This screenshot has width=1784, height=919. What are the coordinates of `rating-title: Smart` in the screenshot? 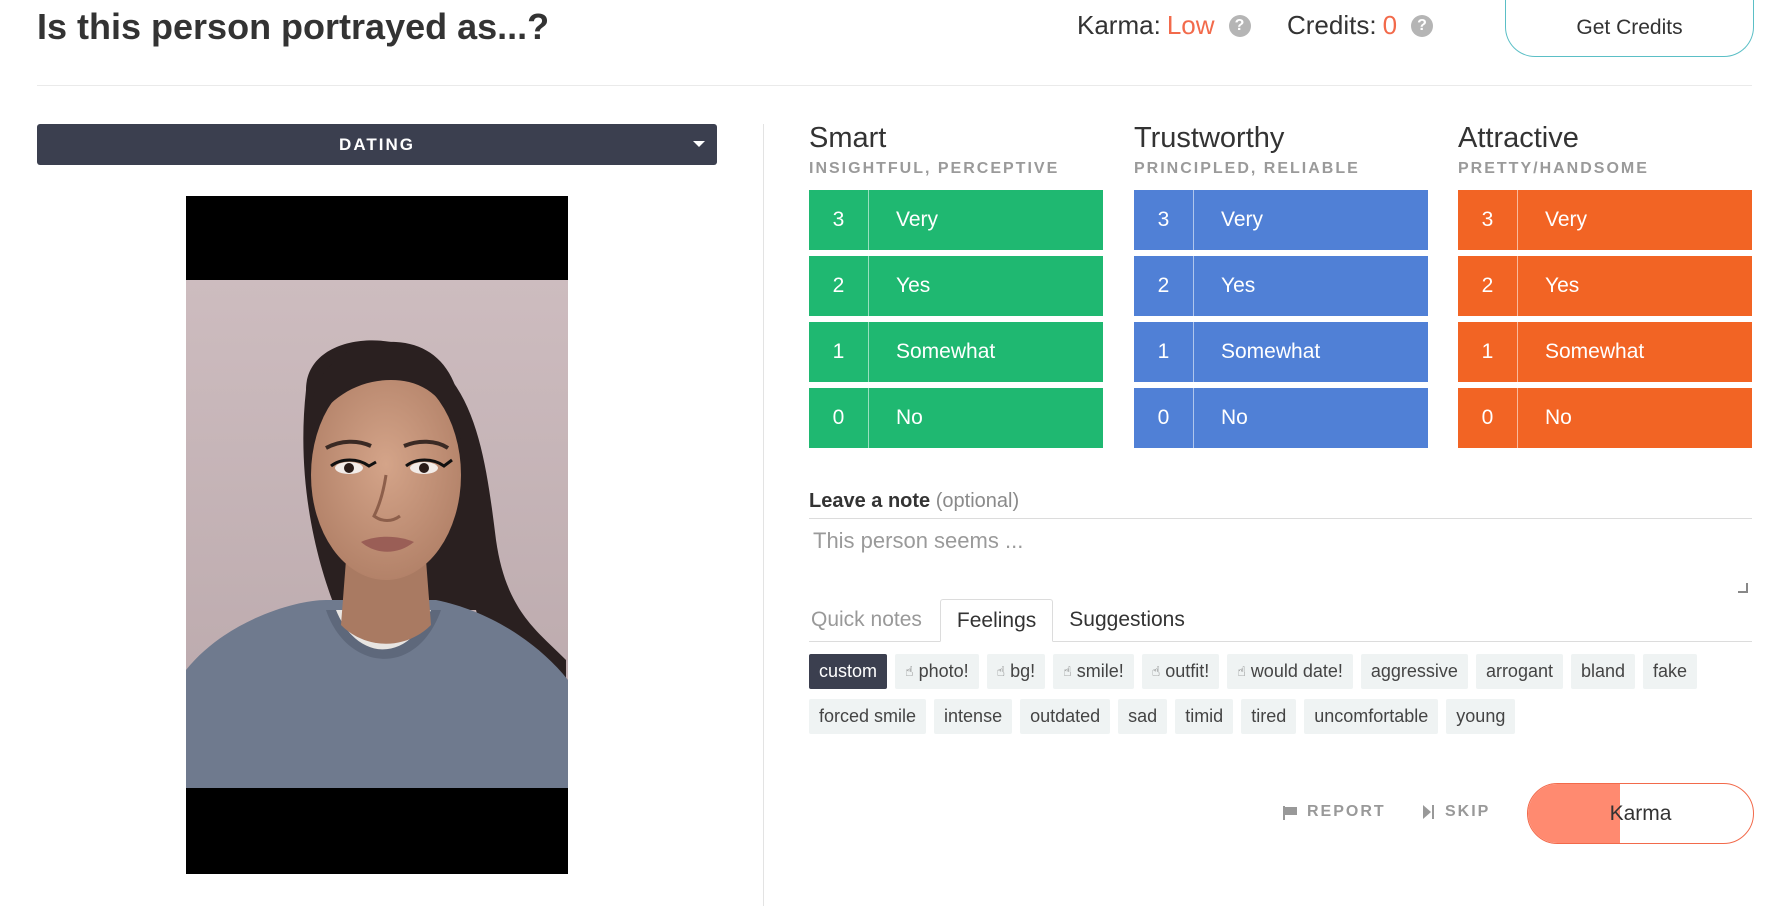 It's located at (848, 138).